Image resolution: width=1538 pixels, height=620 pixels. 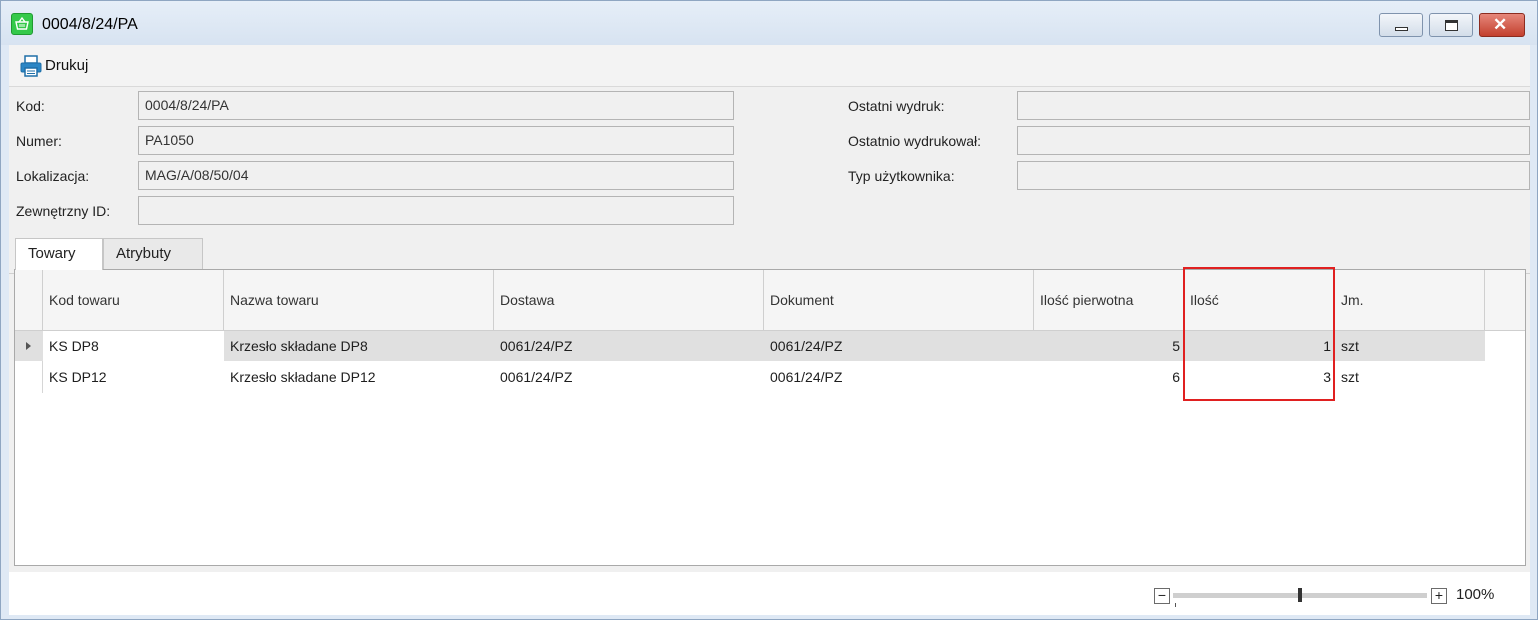 What do you see at coordinates (436, 210) in the screenshot?
I see `zewnetrzny-id-field` at bounding box center [436, 210].